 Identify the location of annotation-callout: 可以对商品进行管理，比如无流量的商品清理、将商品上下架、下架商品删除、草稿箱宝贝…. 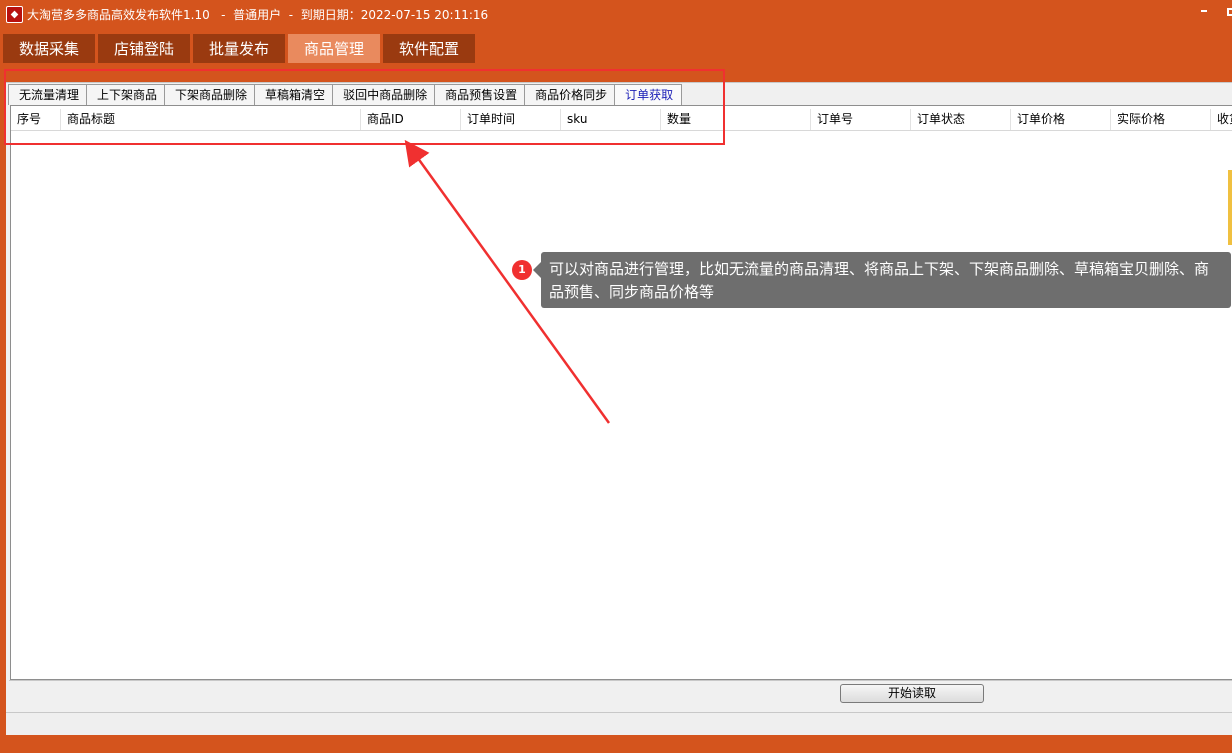
(886, 280).